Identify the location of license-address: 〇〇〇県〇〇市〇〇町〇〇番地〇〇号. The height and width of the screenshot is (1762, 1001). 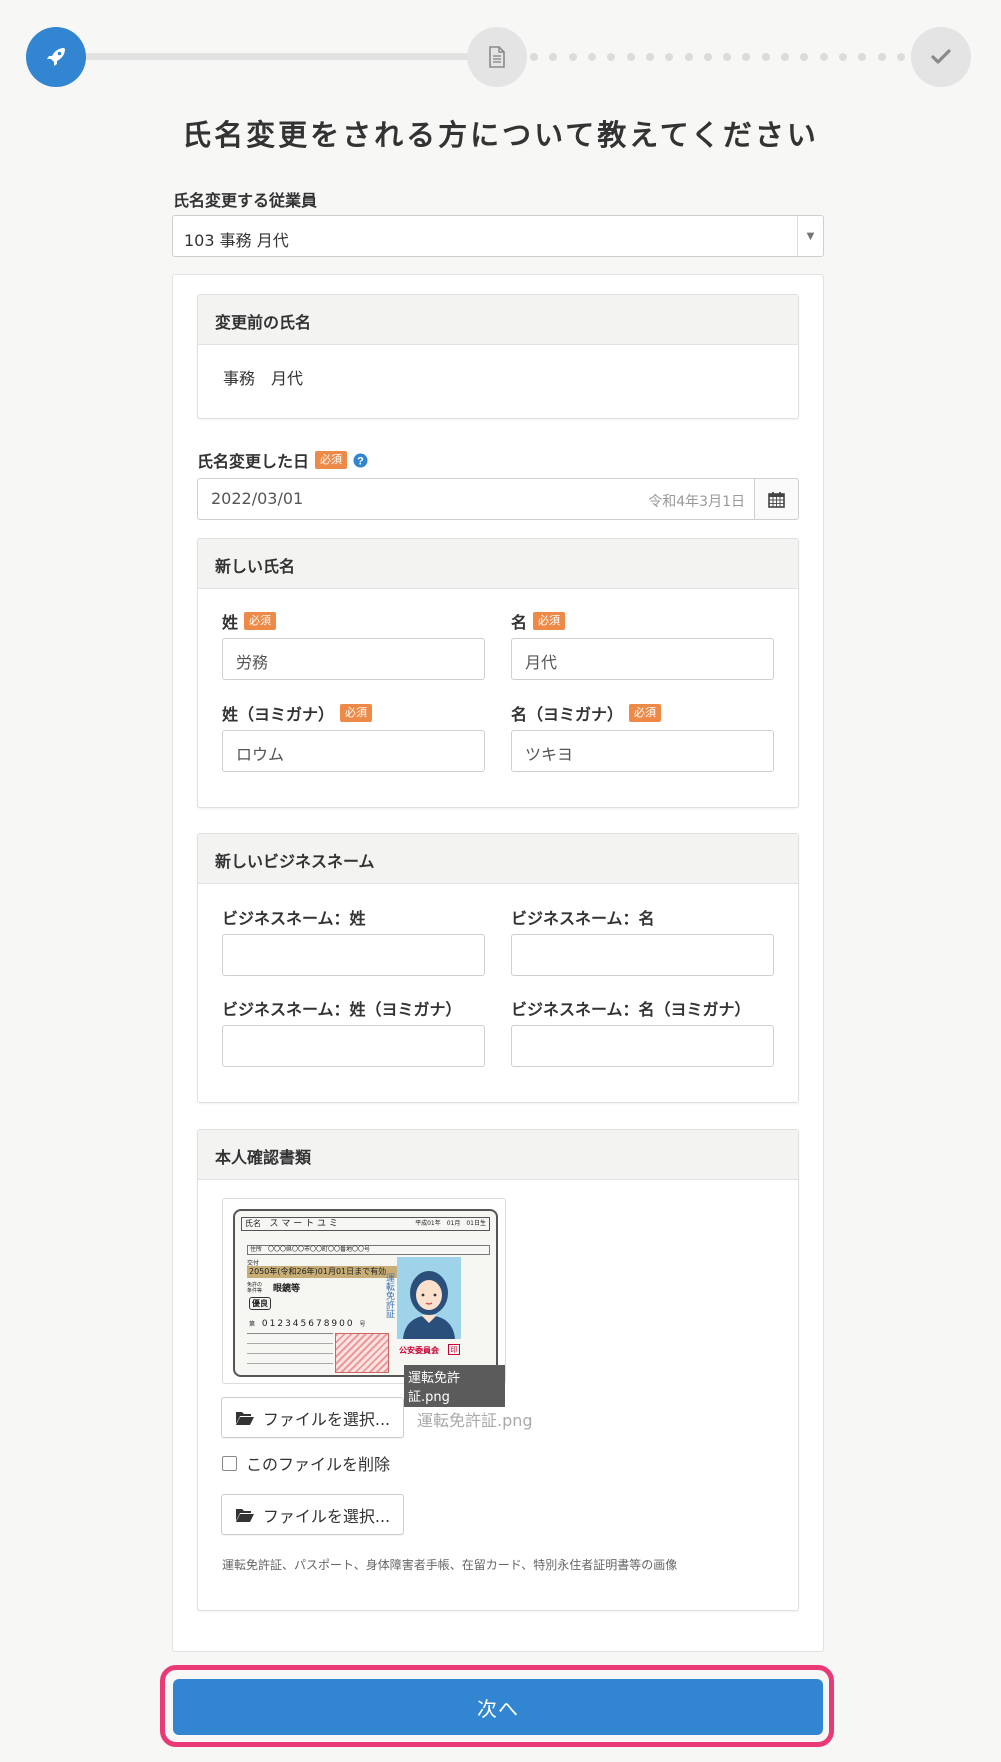
(318, 1249).